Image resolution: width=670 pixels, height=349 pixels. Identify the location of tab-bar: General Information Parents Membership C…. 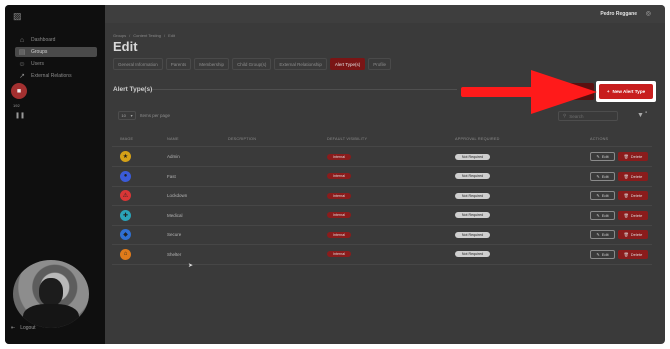
(252, 64).